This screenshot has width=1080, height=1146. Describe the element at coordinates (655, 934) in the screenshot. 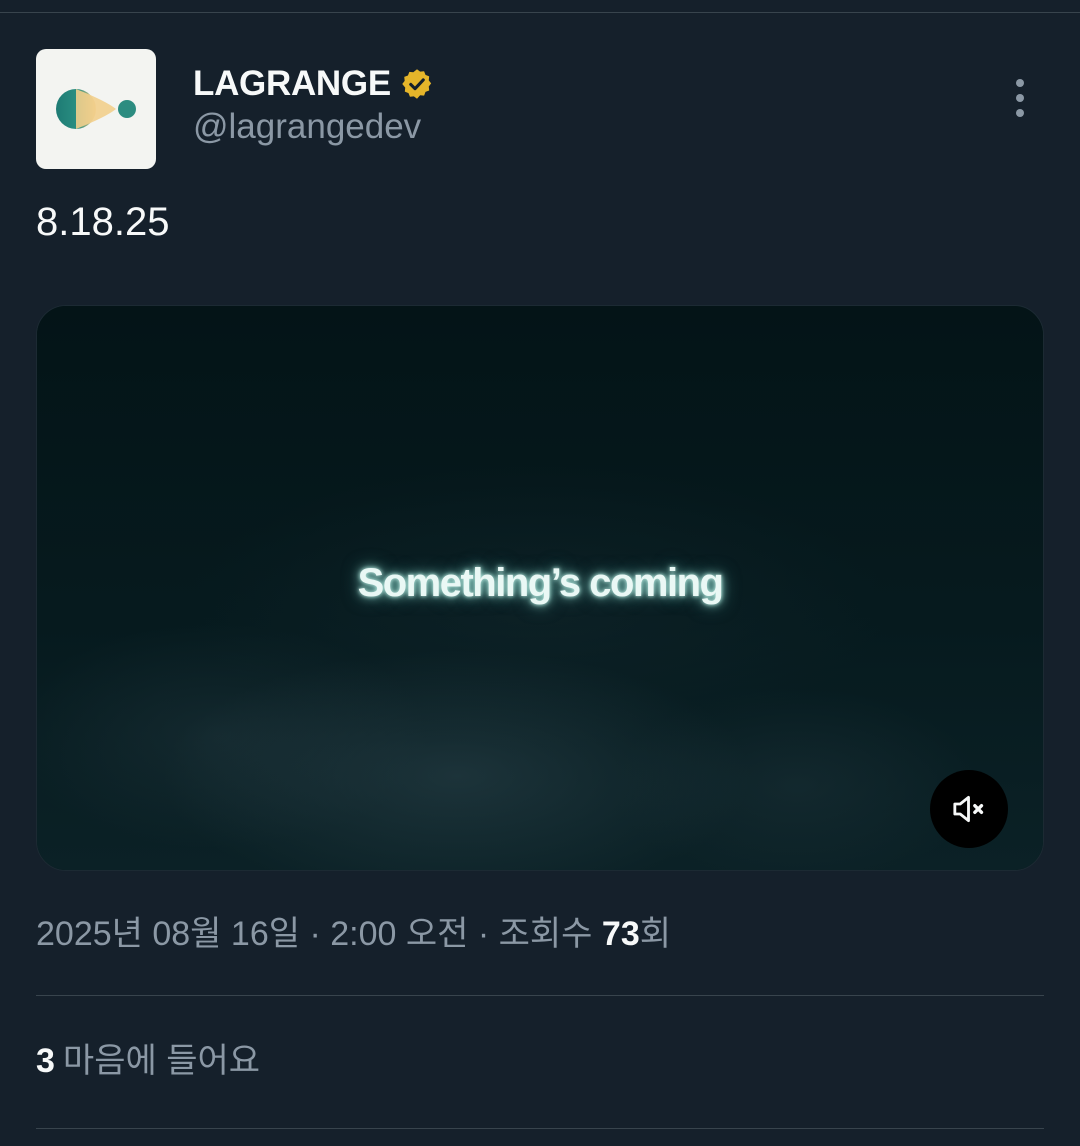

I see `views-suffix: 회` at that location.